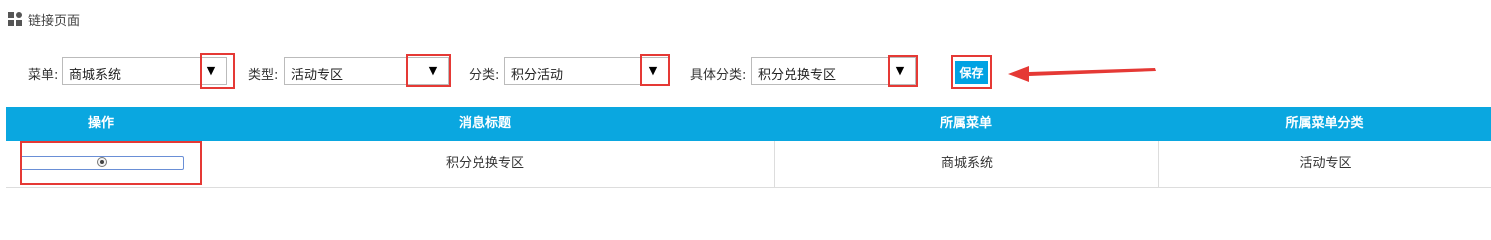  Describe the element at coordinates (797, 75) in the screenshot. I see `specific-category-select-value: 积分兑换专区` at that location.